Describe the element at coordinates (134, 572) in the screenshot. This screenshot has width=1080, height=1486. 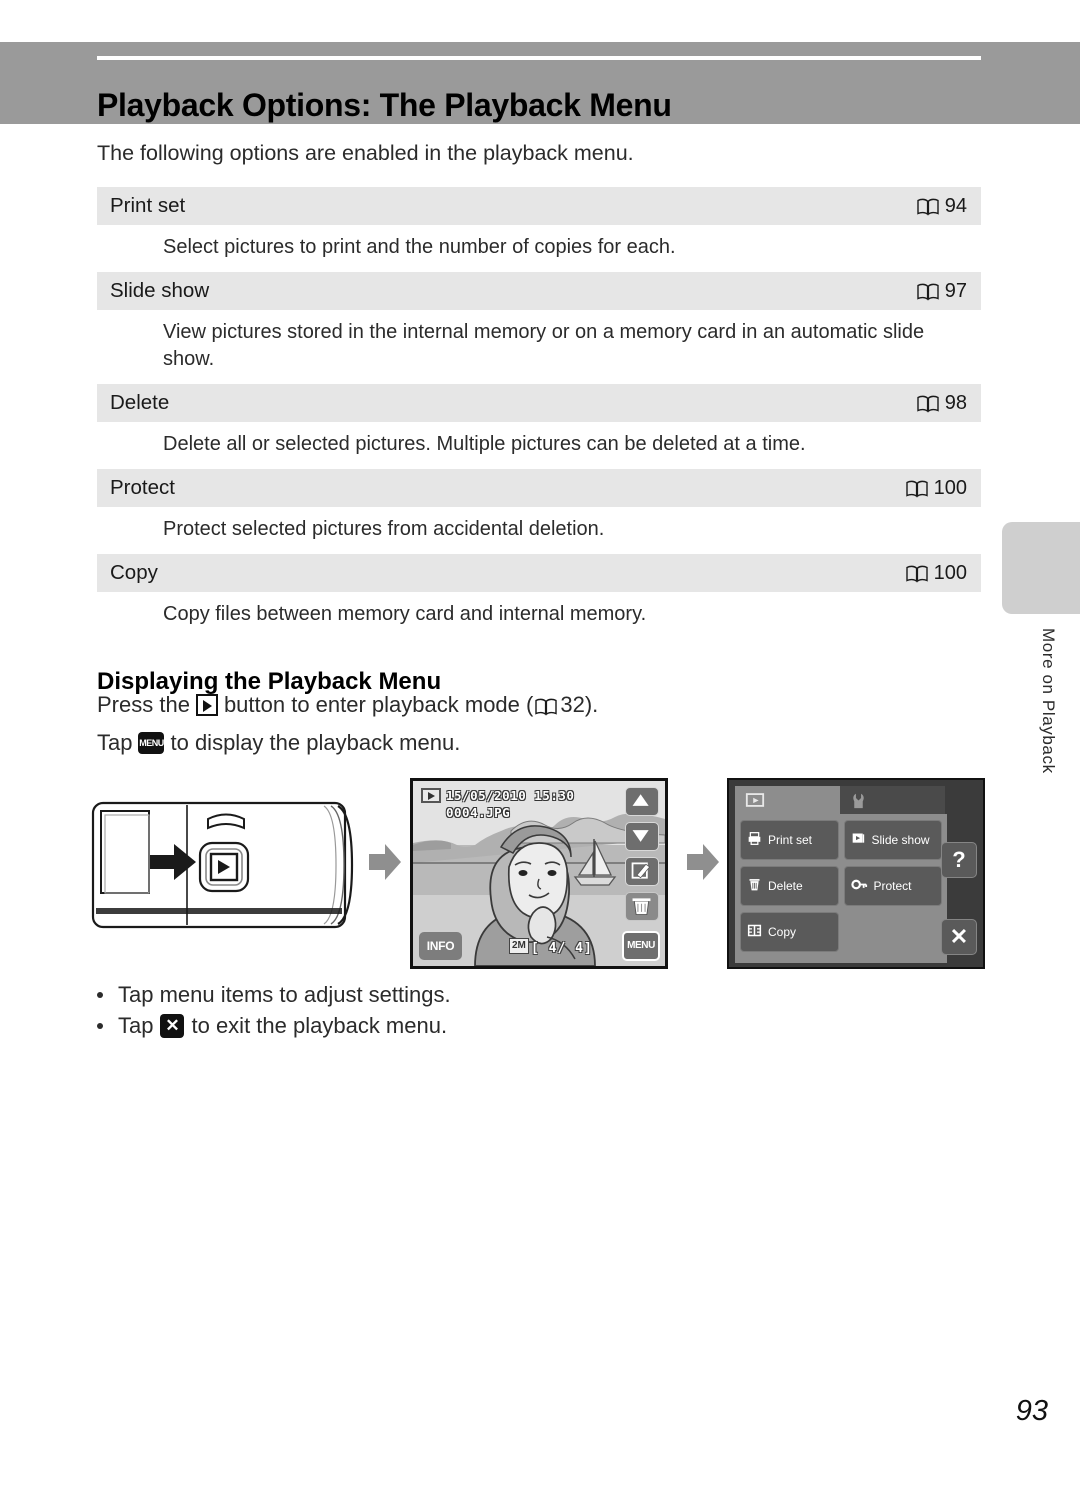
I see `option-name: Copy` at that location.